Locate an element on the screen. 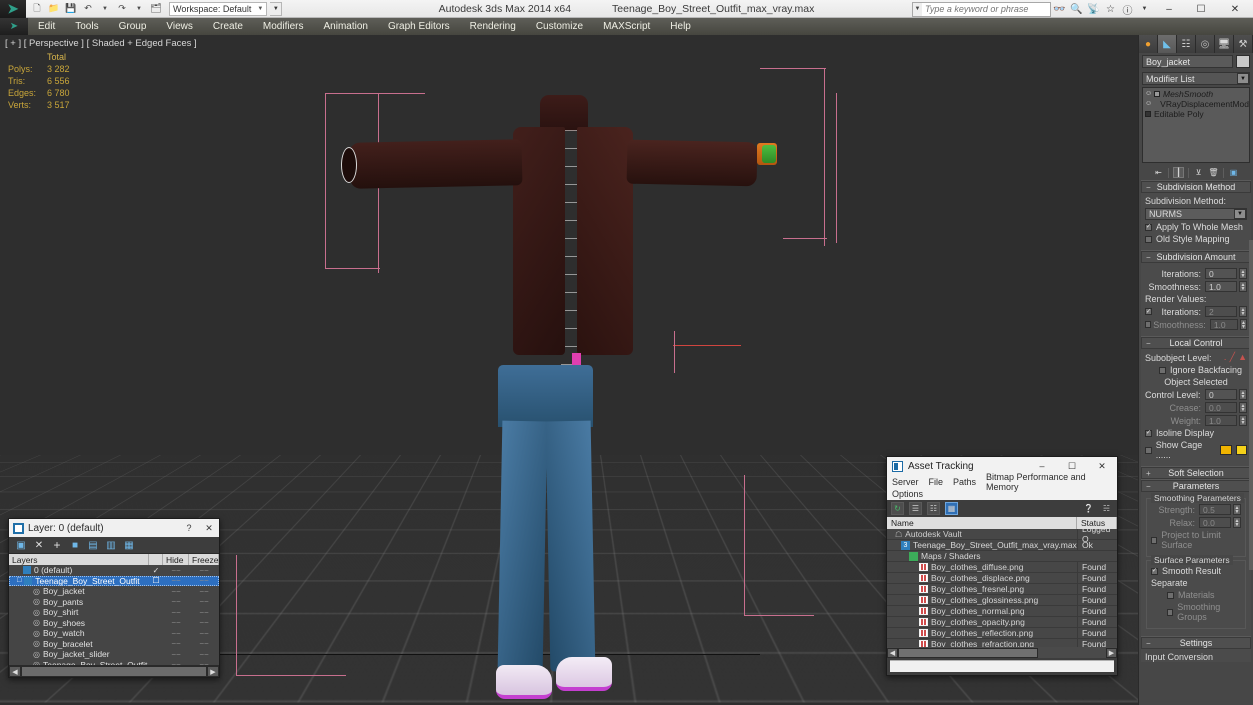  stack-item-meshsmooth: ☺ MeshSmooth is located at coordinates (1196, 94).